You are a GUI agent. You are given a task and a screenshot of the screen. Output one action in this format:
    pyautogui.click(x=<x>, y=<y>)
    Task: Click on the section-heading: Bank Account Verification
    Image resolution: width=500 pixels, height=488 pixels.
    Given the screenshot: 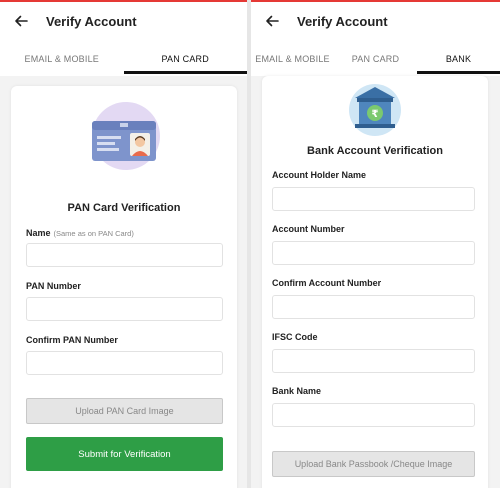 What is the action you would take?
    pyautogui.click(x=375, y=151)
    